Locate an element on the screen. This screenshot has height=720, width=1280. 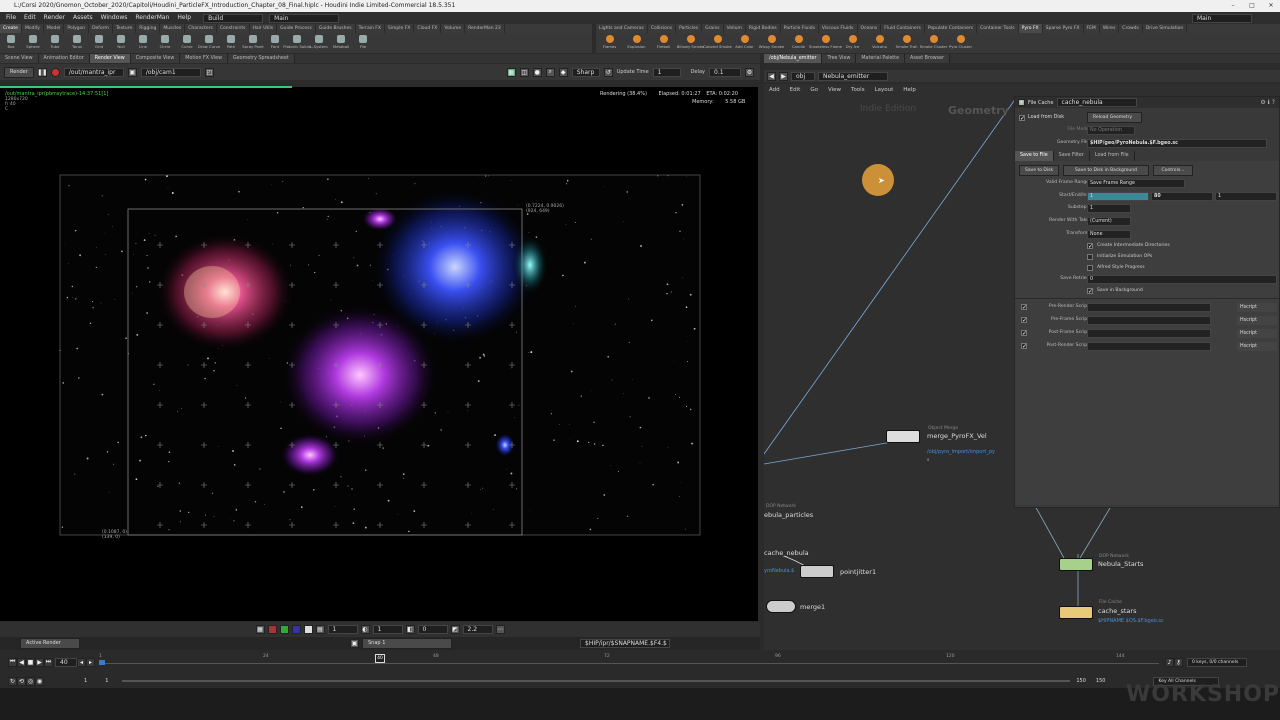
pre-frame-lang: Hscript is located at coordinates (1257, 320).